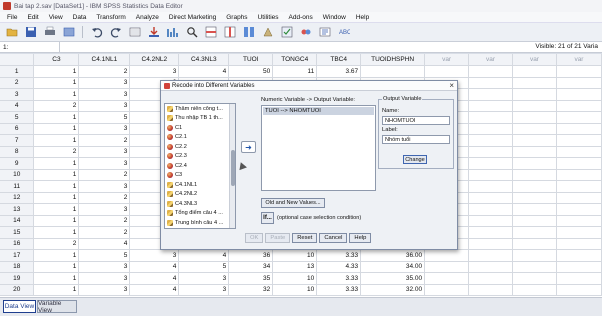 The width and height of the screenshot is (602, 316). What do you see at coordinates (172, 32) in the screenshot?
I see `variables-icon` at bounding box center [172, 32].